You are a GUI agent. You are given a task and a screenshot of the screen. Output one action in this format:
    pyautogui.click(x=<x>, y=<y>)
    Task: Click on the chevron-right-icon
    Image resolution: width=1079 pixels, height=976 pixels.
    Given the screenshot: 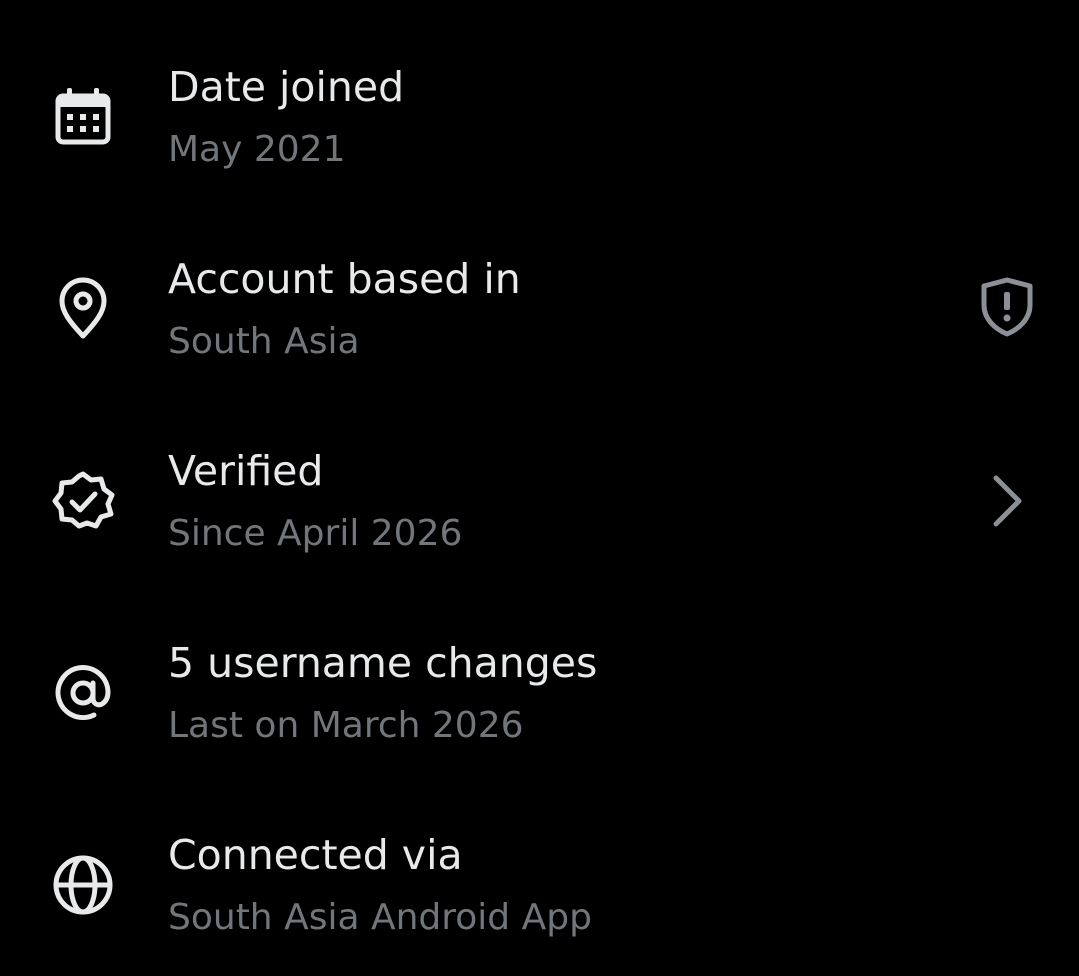 What is the action you would take?
    pyautogui.click(x=1007, y=501)
    